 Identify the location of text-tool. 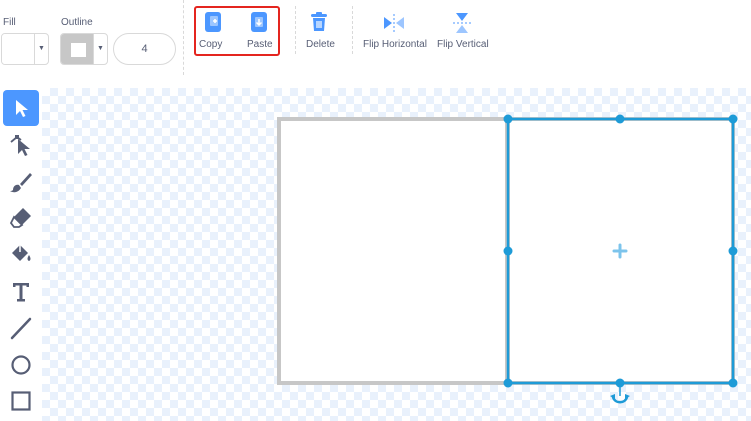
(21, 292).